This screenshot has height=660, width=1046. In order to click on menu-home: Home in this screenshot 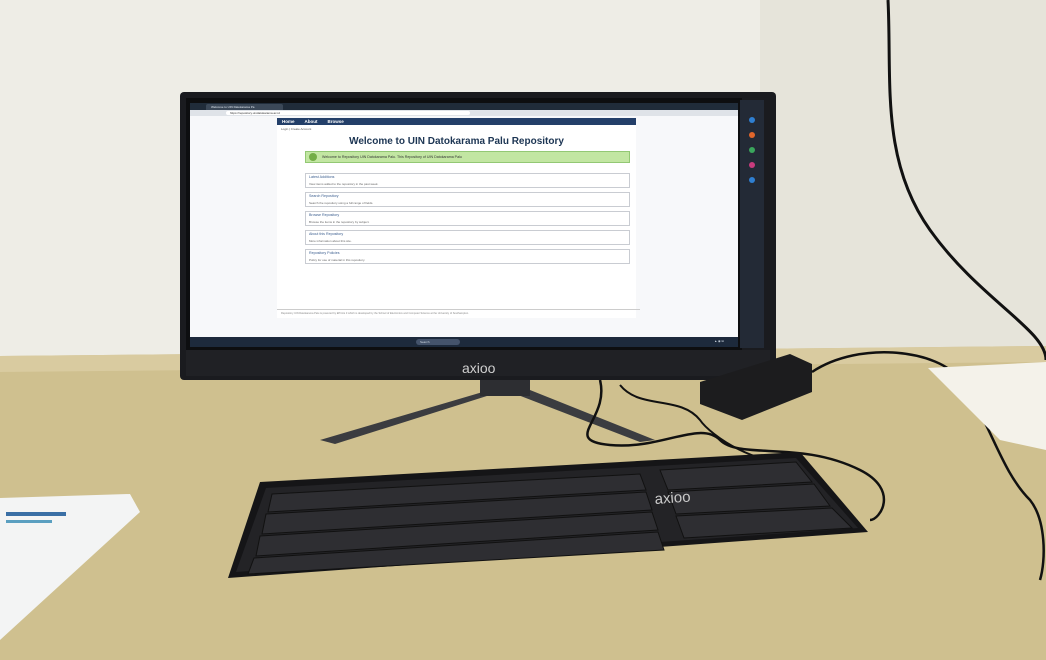, I will do `click(288, 121)`.